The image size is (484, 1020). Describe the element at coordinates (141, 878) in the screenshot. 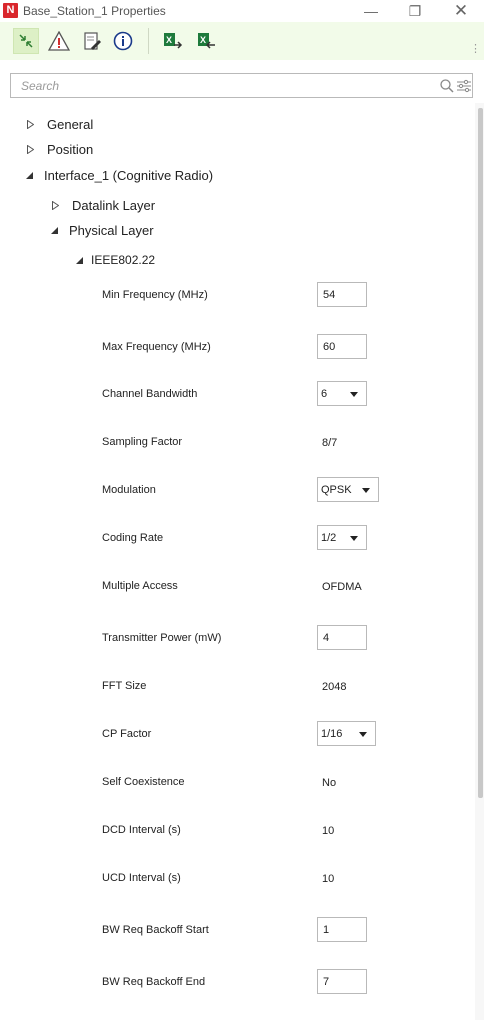

I see `ucd-interval-label: UCD Interval (s)` at that location.